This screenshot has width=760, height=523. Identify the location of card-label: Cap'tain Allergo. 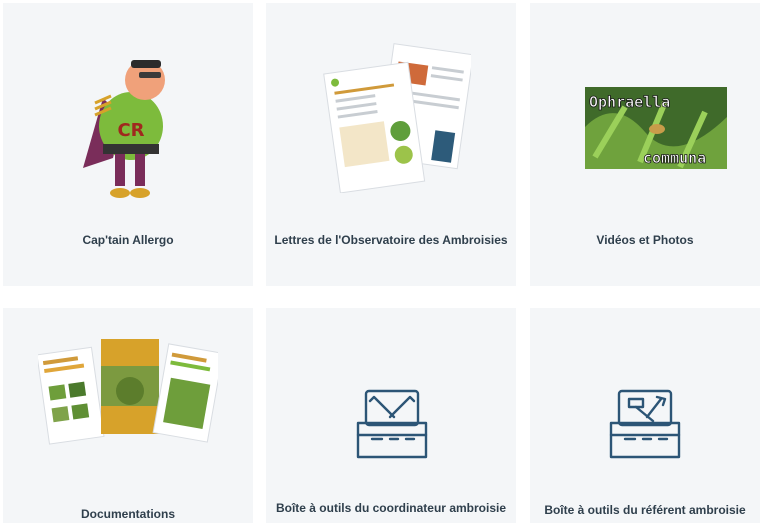
(128, 240).